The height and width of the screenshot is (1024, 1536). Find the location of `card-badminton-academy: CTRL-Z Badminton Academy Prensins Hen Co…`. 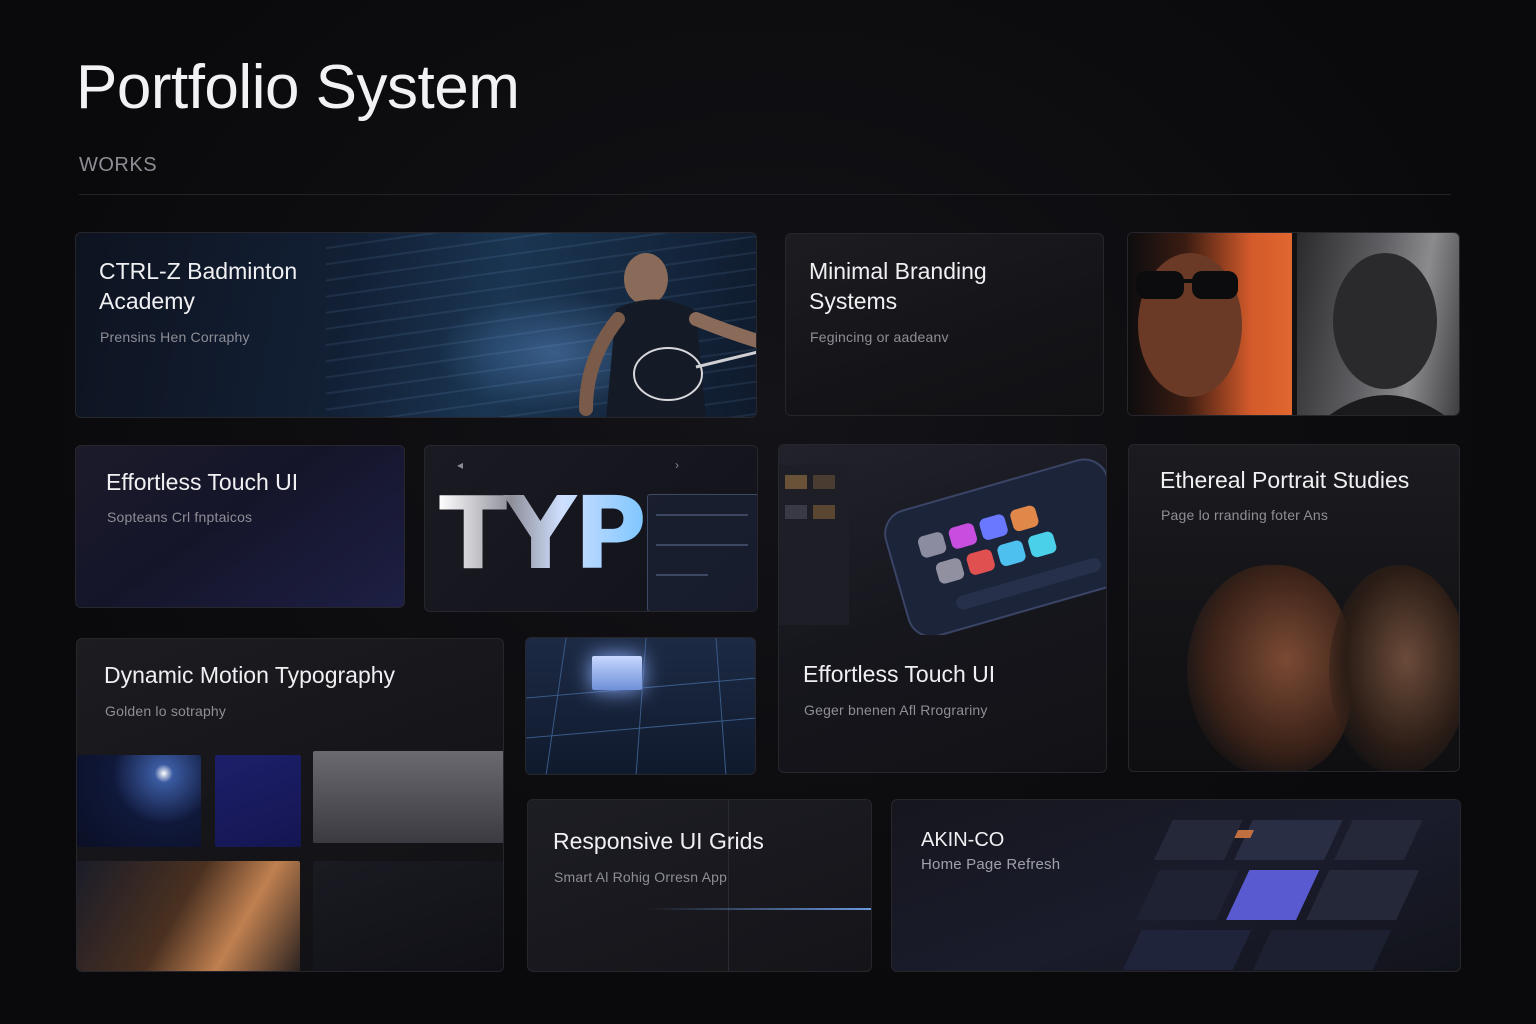

card-badminton-academy: CTRL-Z Badminton Academy Prensins Hen Co… is located at coordinates (416, 325).